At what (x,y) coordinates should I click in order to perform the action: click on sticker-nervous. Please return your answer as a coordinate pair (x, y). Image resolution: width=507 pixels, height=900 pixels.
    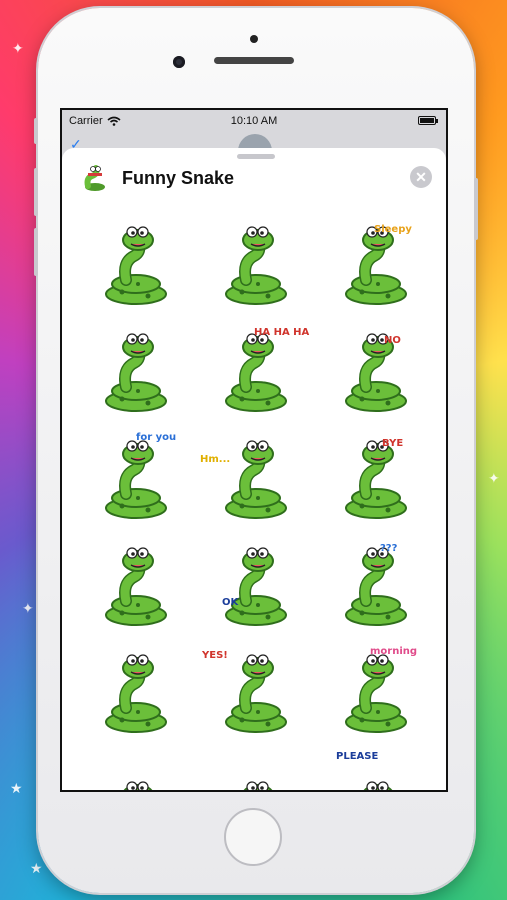
    Looking at the image, I should click on (256, 263).